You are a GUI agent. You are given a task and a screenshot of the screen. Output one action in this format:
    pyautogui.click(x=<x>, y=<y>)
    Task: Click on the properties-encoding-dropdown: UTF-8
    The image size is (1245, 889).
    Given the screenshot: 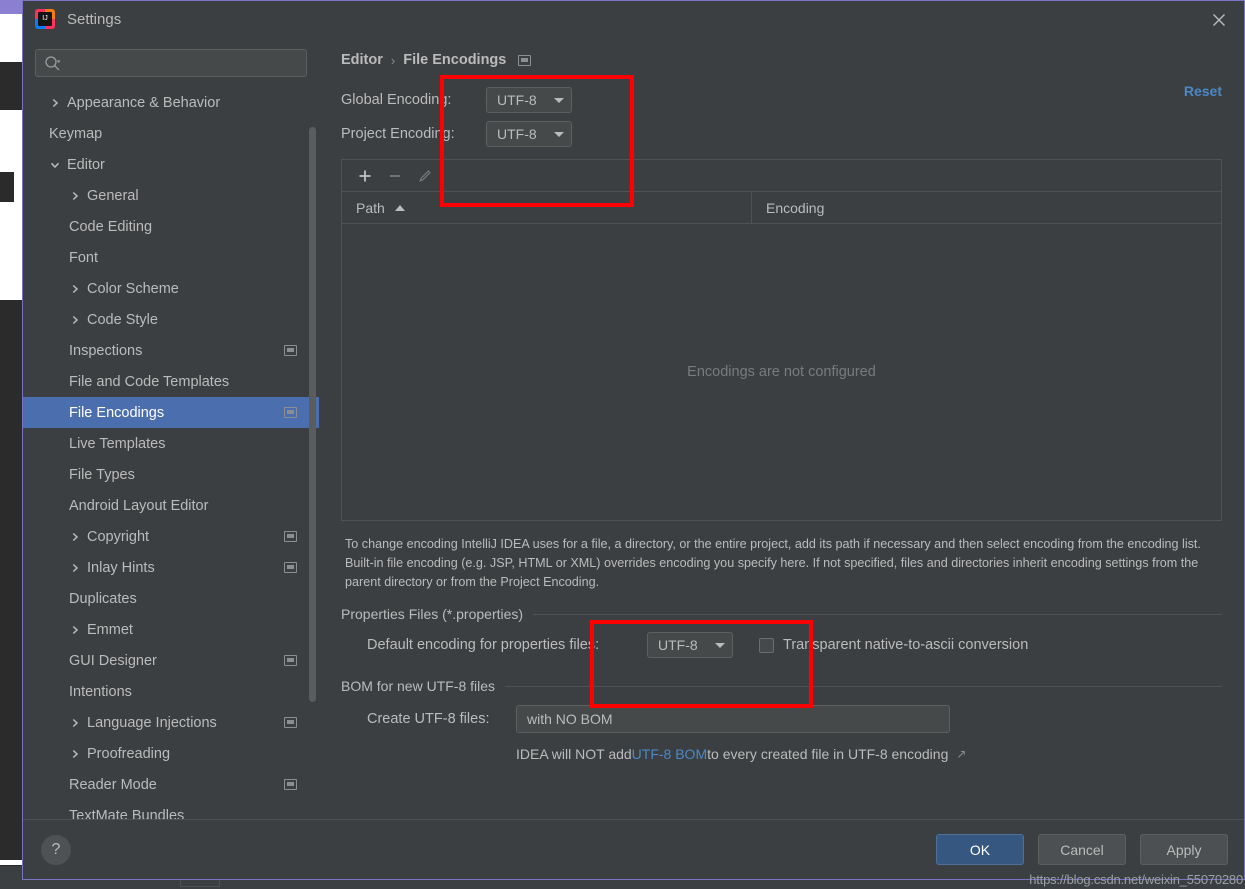 What is the action you would take?
    pyautogui.click(x=690, y=645)
    